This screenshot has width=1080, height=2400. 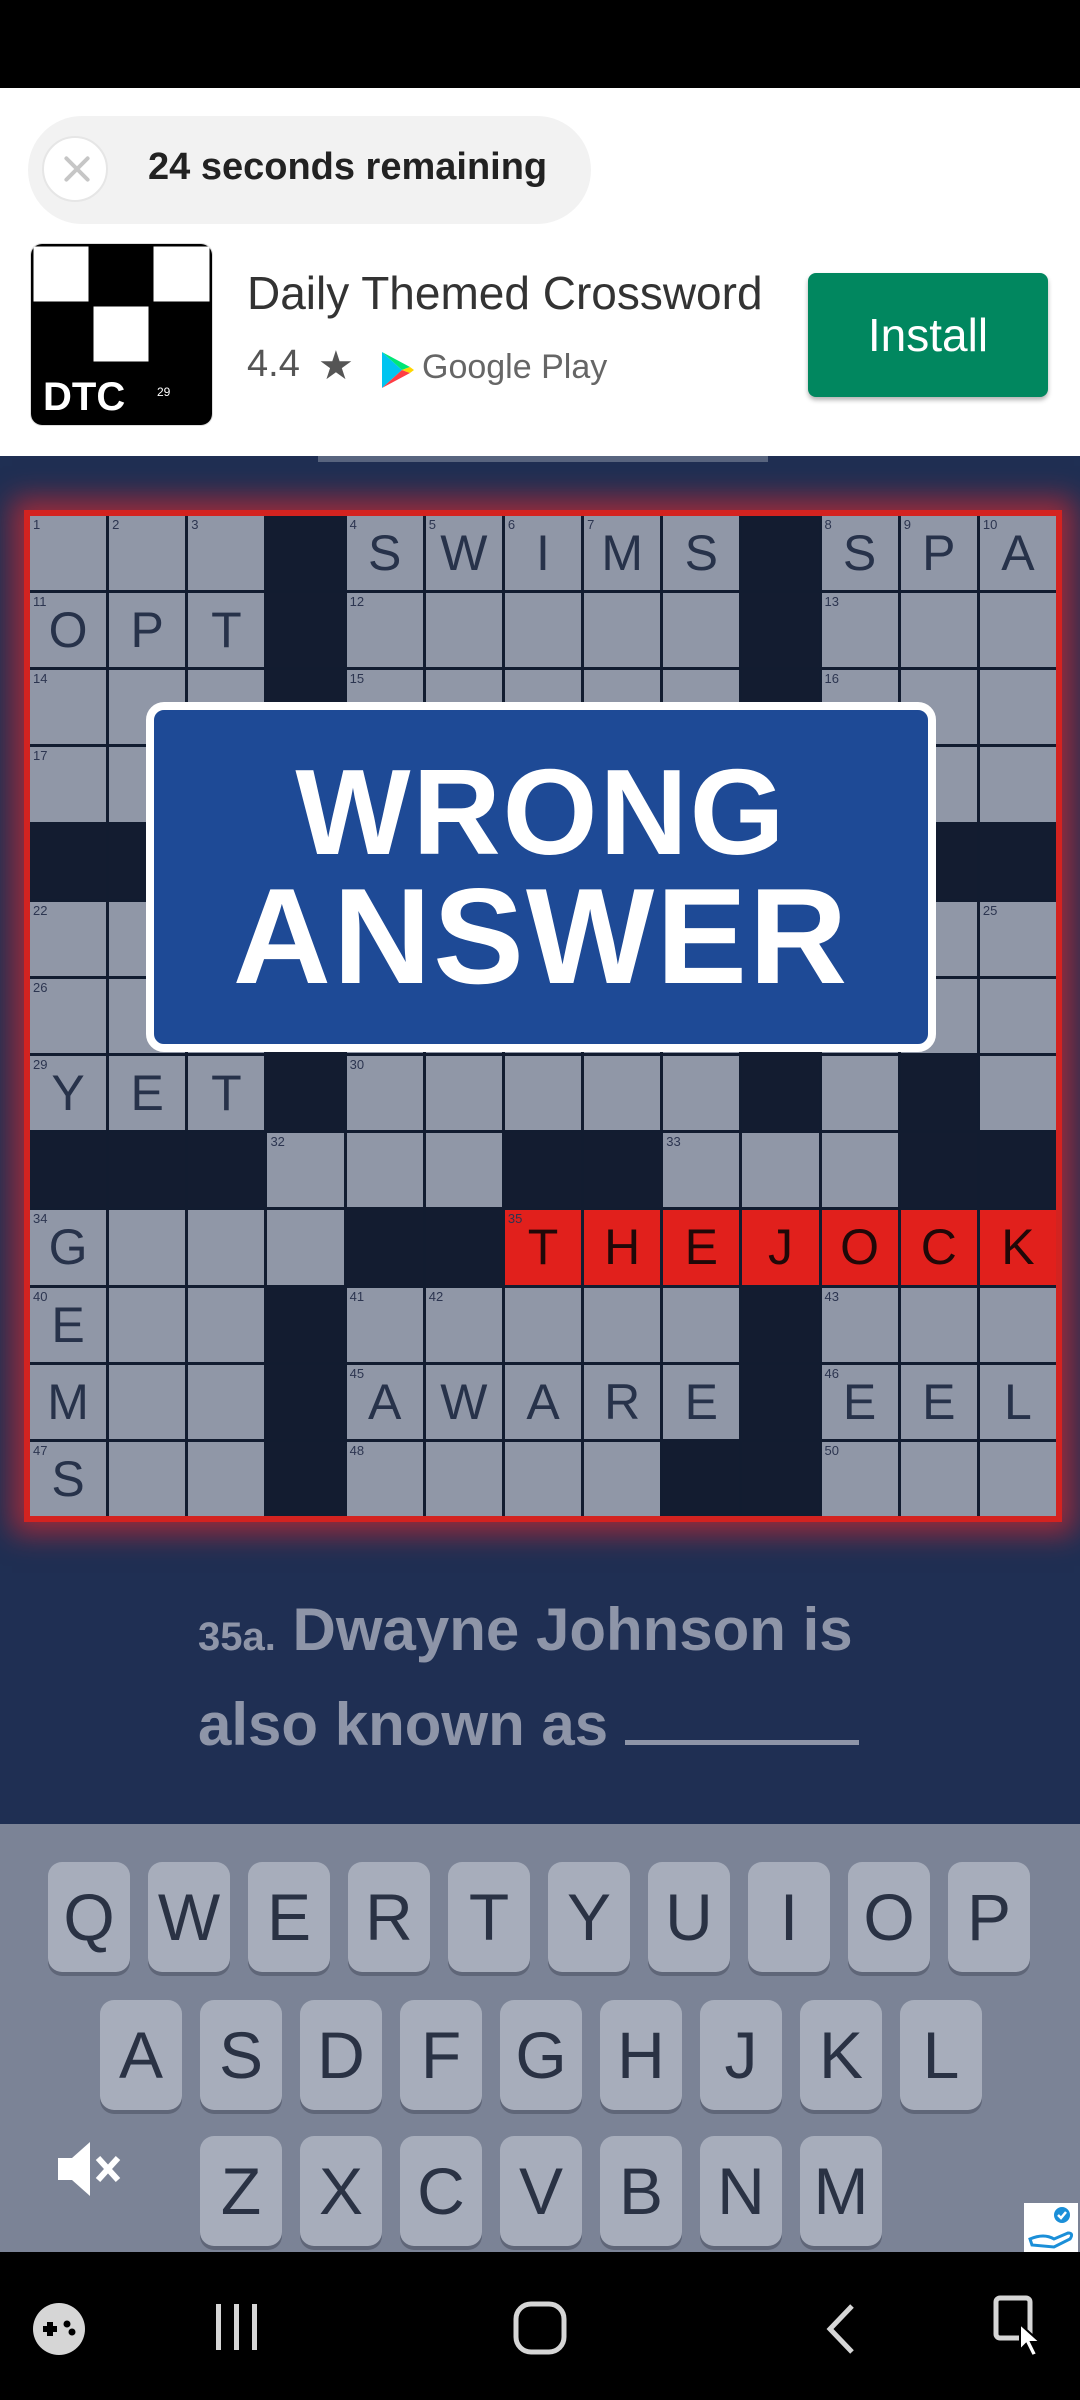 I want to click on icon-number-29: 29, so click(x=164, y=392).